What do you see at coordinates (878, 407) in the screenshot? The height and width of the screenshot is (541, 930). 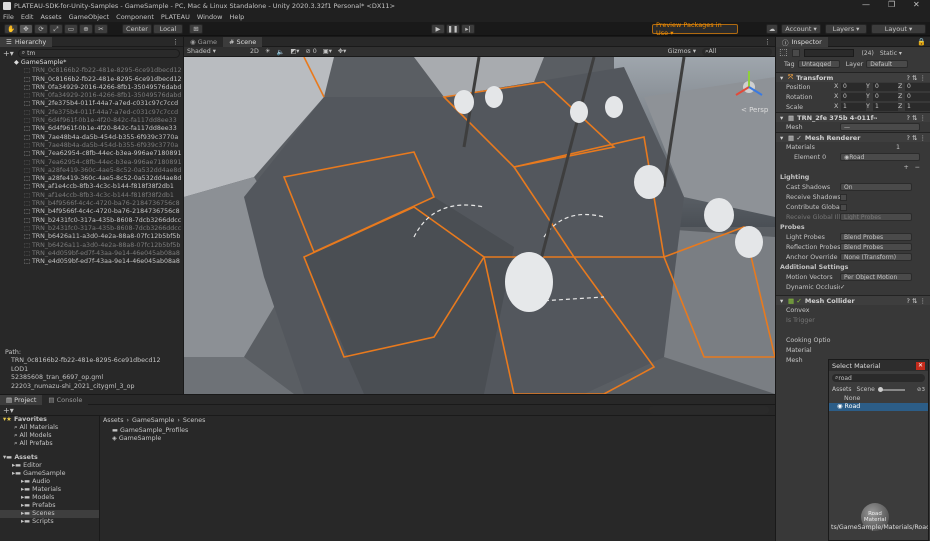 I see `popup-item-road: ◉ Road` at bounding box center [878, 407].